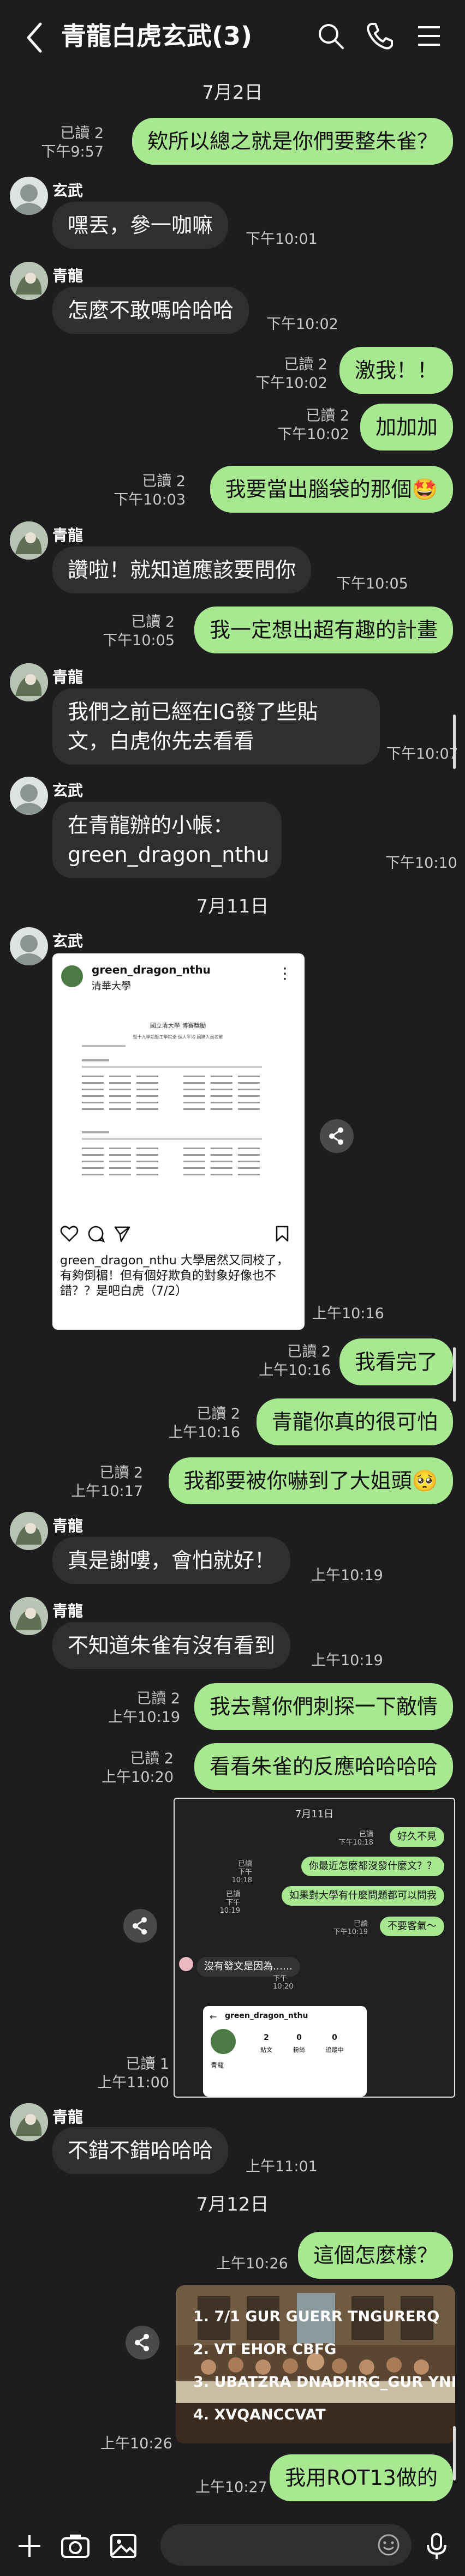 Image resolution: width=465 pixels, height=2576 pixels. Describe the element at coordinates (324, 1767) in the screenshot. I see `outgoing-message: 看看朱雀的反應哈哈哈哈` at that location.